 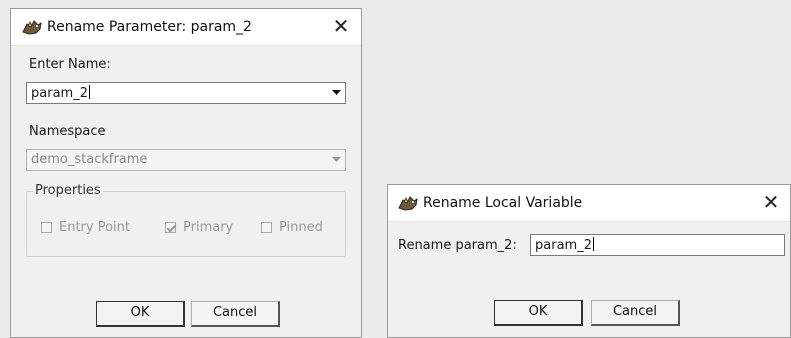 I want to click on namespace-value: demo_stackframe, so click(x=89, y=159).